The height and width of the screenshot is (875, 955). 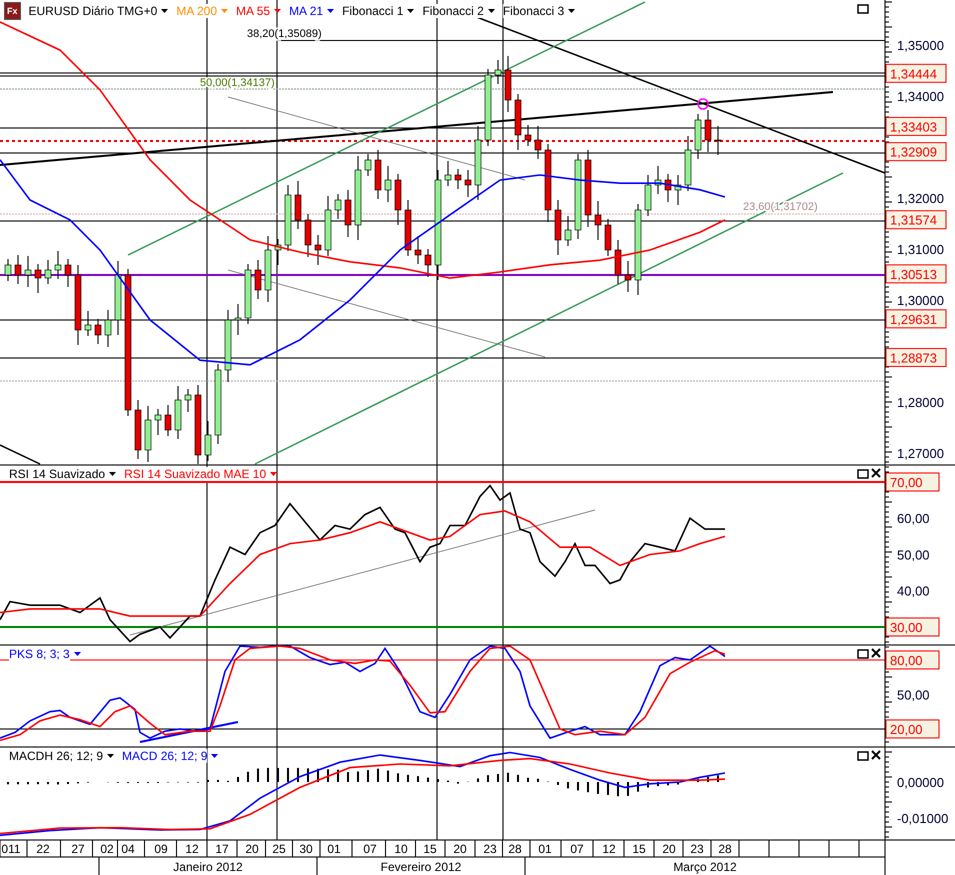 What do you see at coordinates (916, 220) in the screenshot?
I see `price-tag: 1,31574` at bounding box center [916, 220].